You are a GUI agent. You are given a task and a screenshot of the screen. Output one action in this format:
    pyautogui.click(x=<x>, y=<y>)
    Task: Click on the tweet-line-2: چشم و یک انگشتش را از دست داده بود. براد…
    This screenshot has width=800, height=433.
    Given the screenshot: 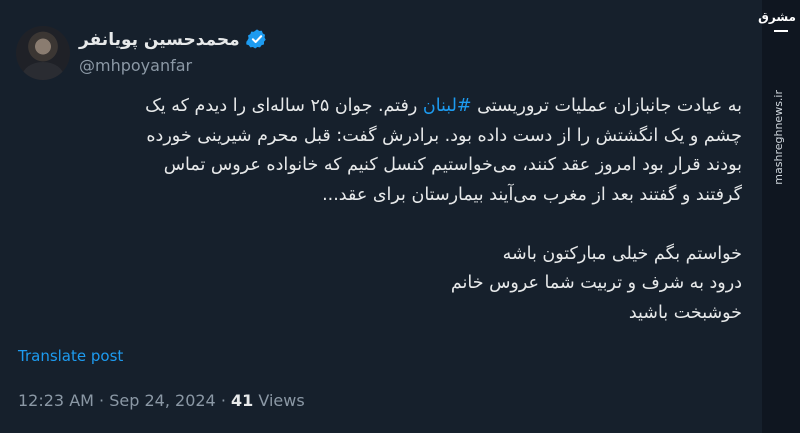 What is the action you would take?
    pyautogui.click(x=444, y=135)
    